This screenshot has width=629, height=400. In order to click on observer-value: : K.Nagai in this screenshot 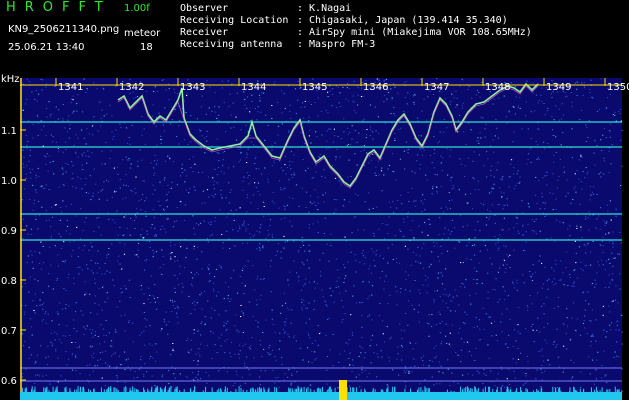, I will do `click(324, 8)`.